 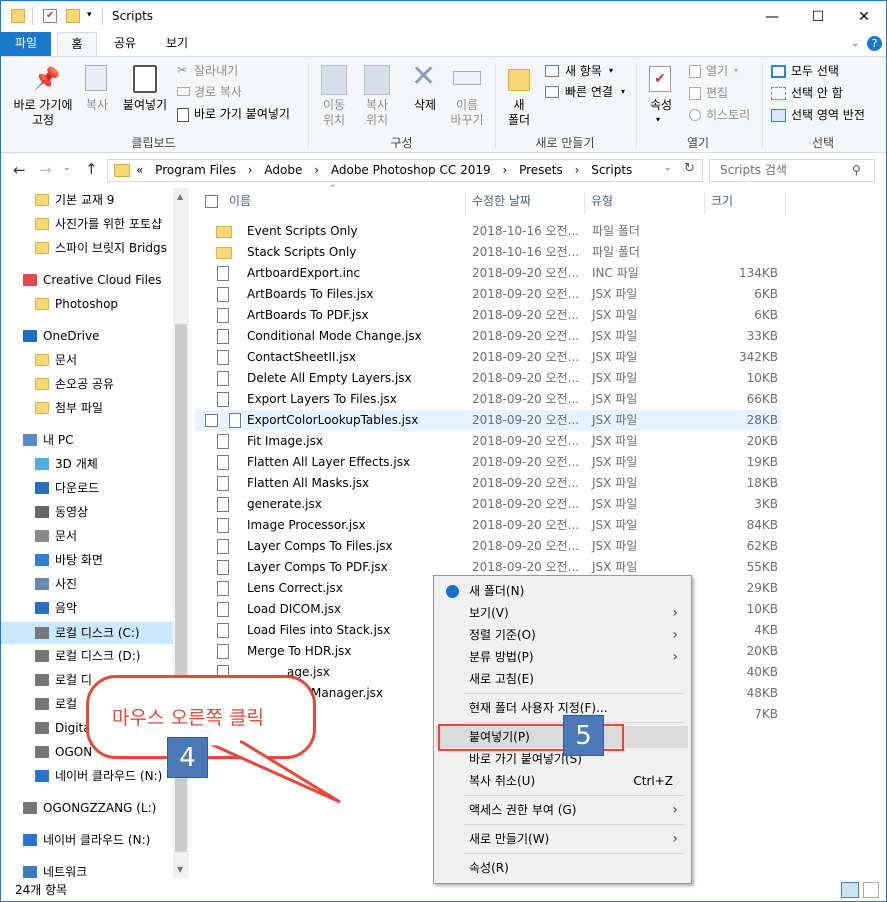 What do you see at coordinates (583, 71) in the screenshot?
I see `new-item-button: 새 항목` at bounding box center [583, 71].